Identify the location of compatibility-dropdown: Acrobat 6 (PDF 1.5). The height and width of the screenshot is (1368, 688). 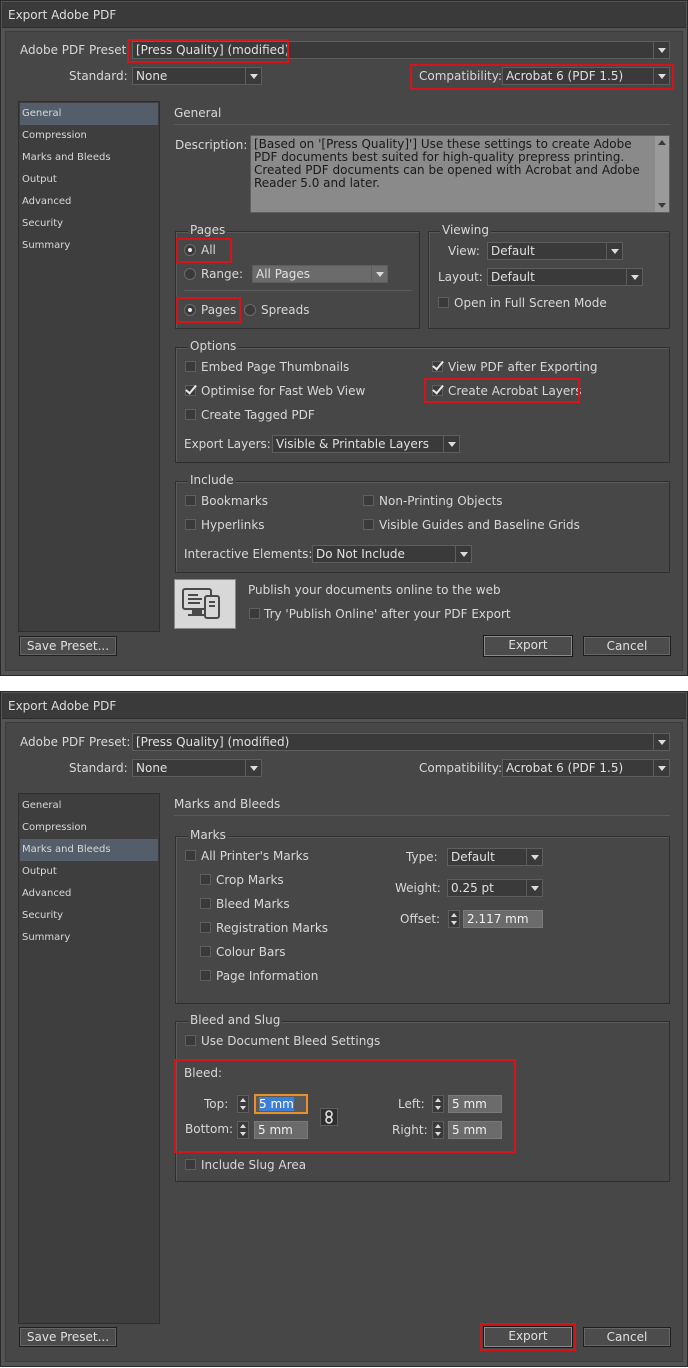
(586, 768).